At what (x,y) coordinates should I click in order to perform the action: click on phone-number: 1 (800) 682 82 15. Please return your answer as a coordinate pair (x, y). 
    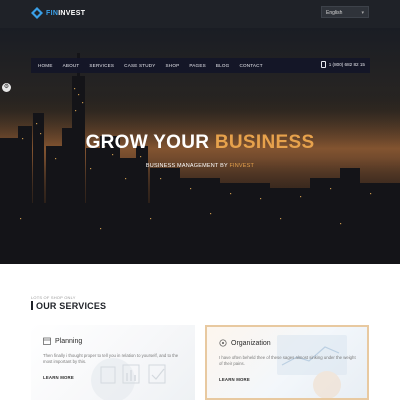
    Looking at the image, I should click on (346, 64).